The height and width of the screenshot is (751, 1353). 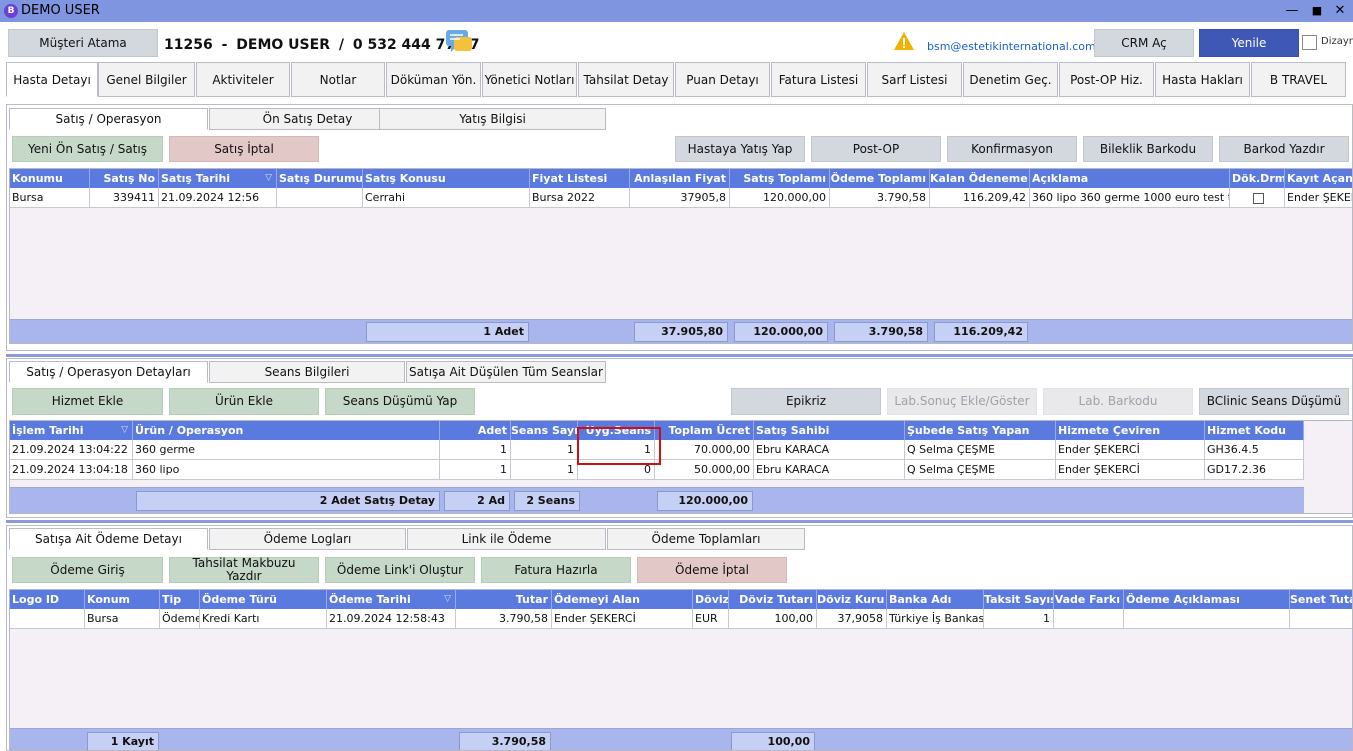 I want to click on detailGrid-header-5: Toplam Ücret, so click(x=704, y=430).